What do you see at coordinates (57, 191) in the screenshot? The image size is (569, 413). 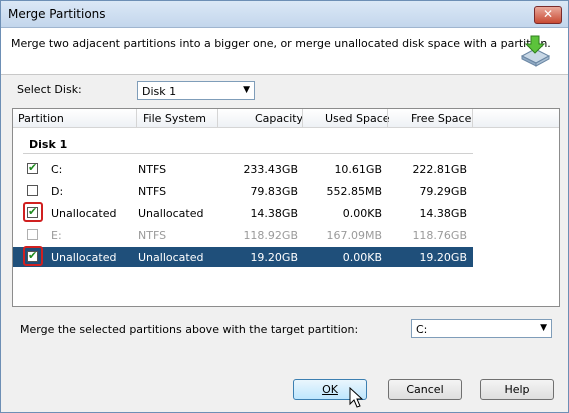 I see `partition-name: D:` at bounding box center [57, 191].